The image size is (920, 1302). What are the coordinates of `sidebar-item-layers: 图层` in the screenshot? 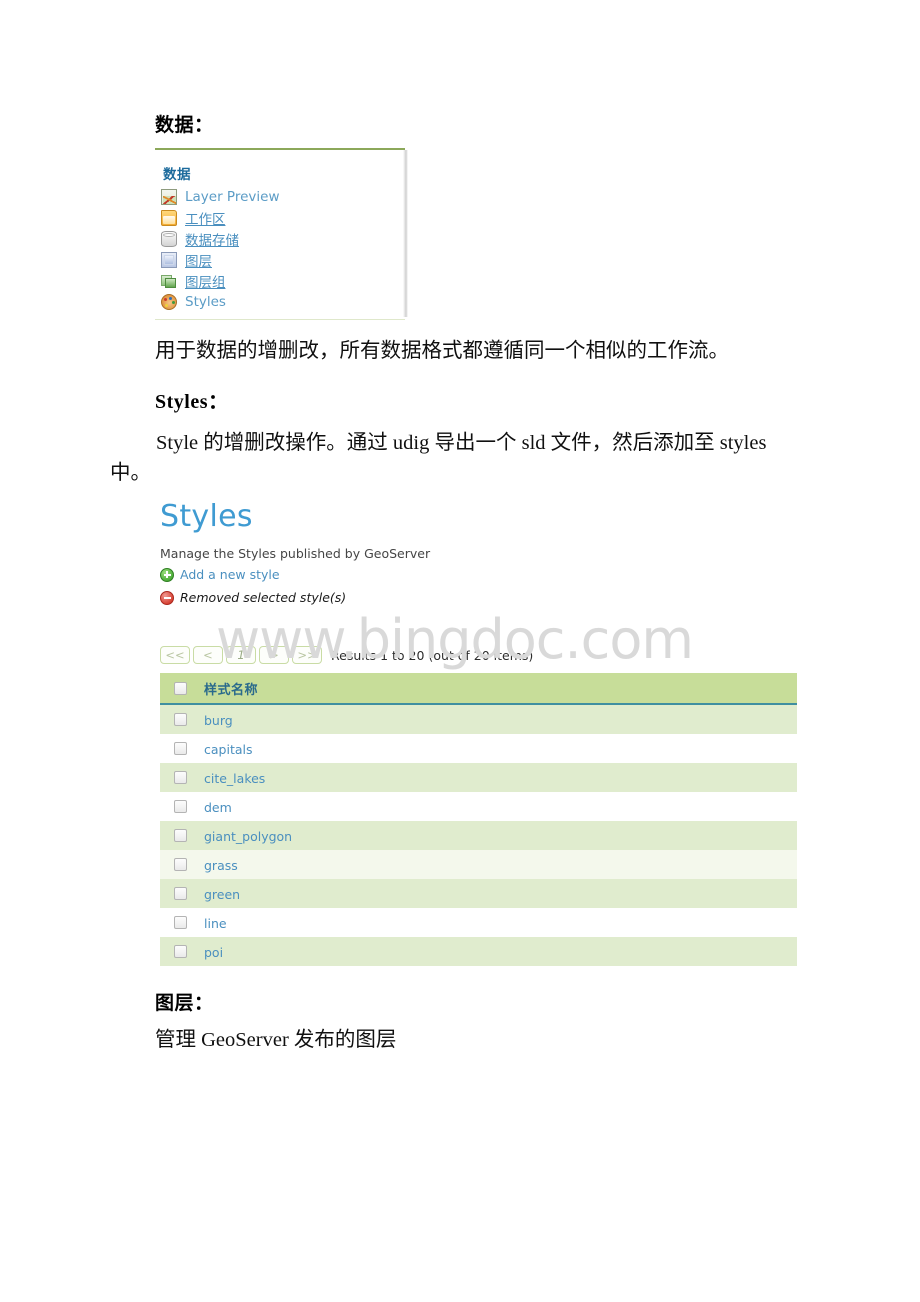 It's located at (281, 259).